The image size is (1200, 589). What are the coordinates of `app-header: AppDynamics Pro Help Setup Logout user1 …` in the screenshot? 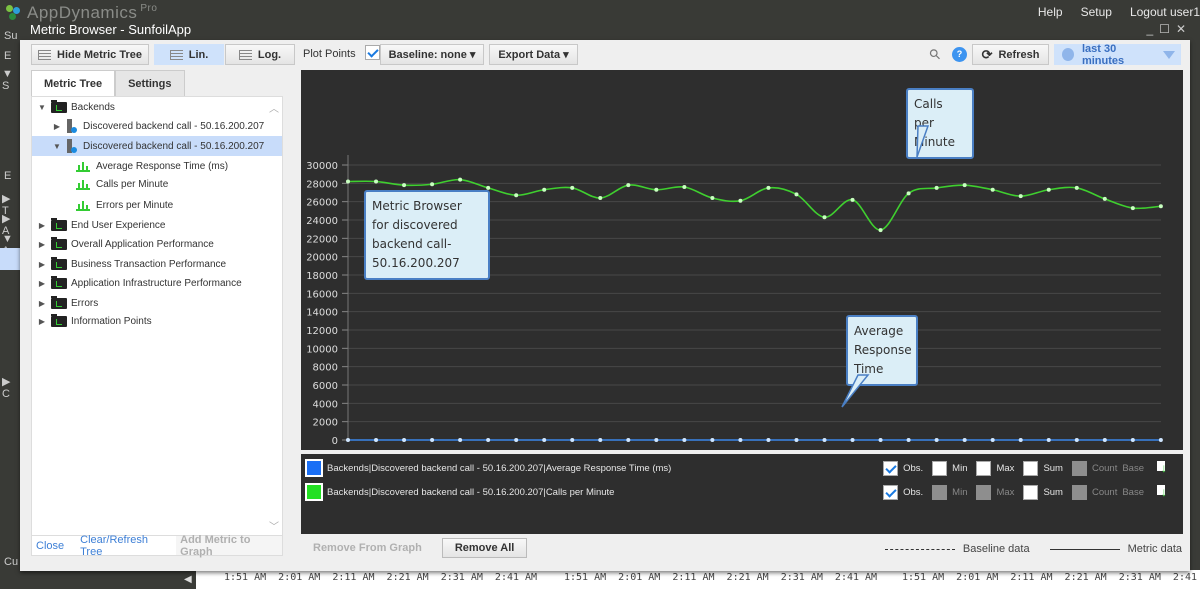 It's located at (600, 20).